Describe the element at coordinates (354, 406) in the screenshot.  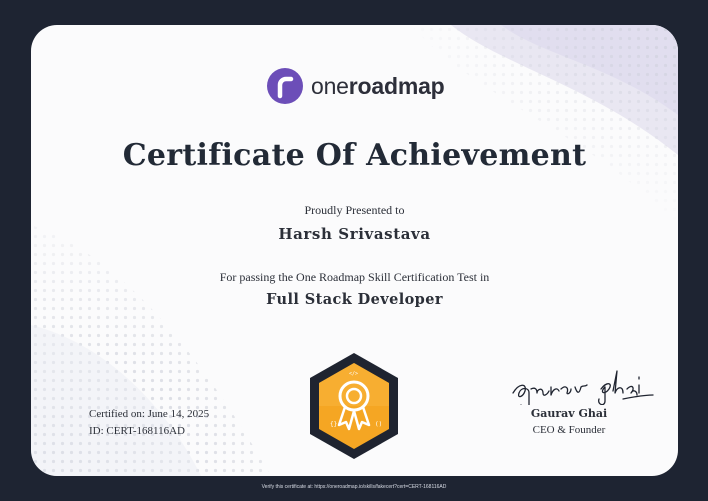
I see `award-ribbon-icon: {} () </>` at that location.